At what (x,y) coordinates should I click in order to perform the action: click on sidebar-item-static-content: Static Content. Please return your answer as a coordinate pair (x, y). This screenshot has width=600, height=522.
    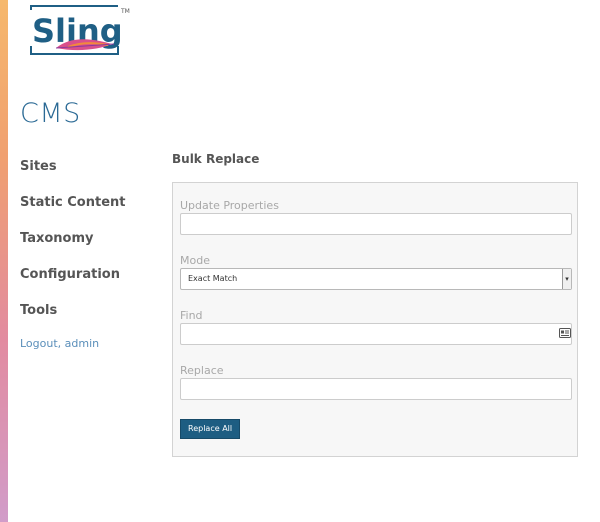
    Looking at the image, I should click on (72, 212).